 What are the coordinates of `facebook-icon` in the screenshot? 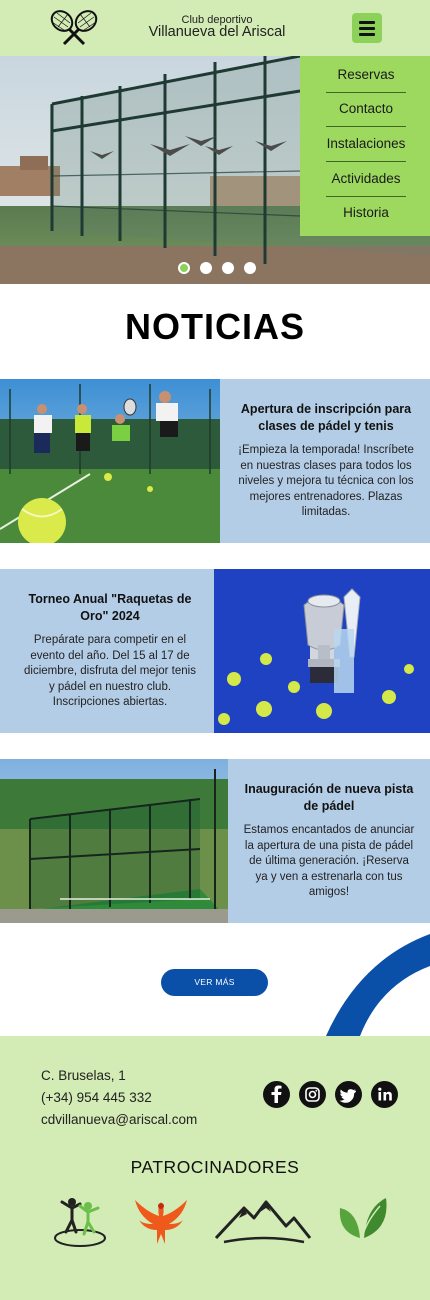 It's located at (276, 1094).